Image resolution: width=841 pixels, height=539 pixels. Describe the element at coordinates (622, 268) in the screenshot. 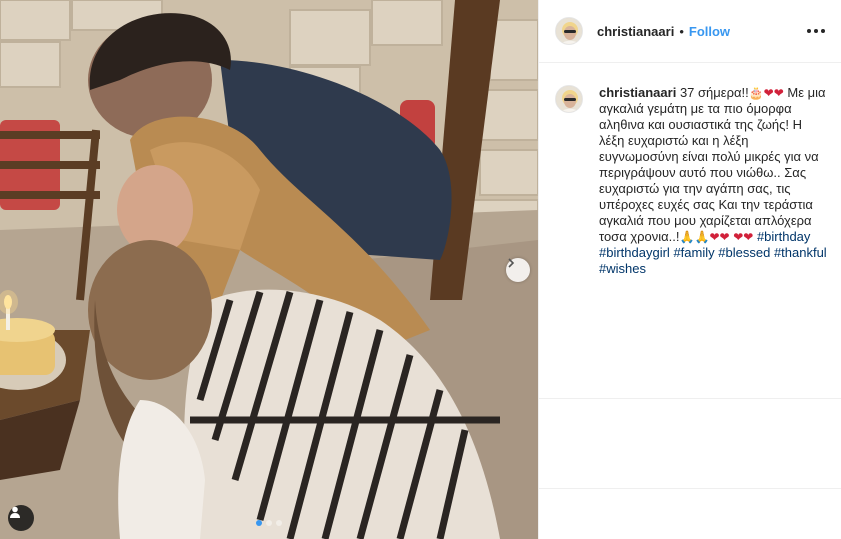

I see `hashtag-link: #wishes` at that location.